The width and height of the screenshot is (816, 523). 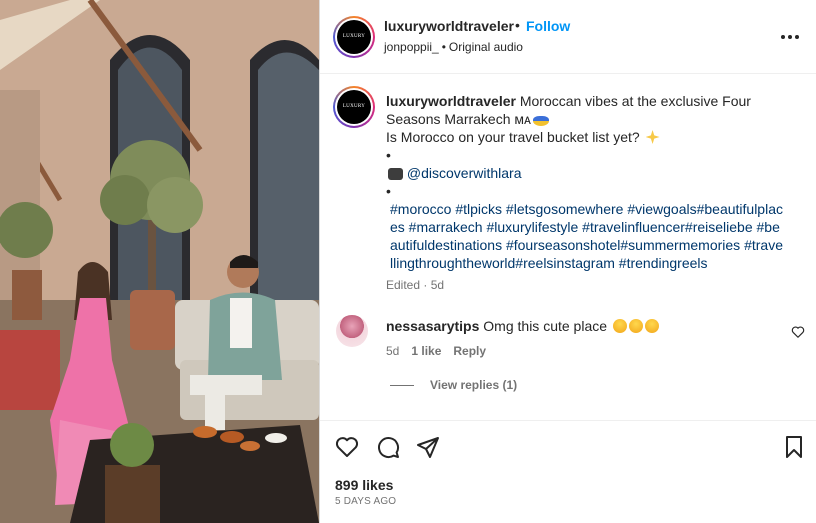 I want to click on collab-username: jonpoppii_, so click(x=411, y=47).